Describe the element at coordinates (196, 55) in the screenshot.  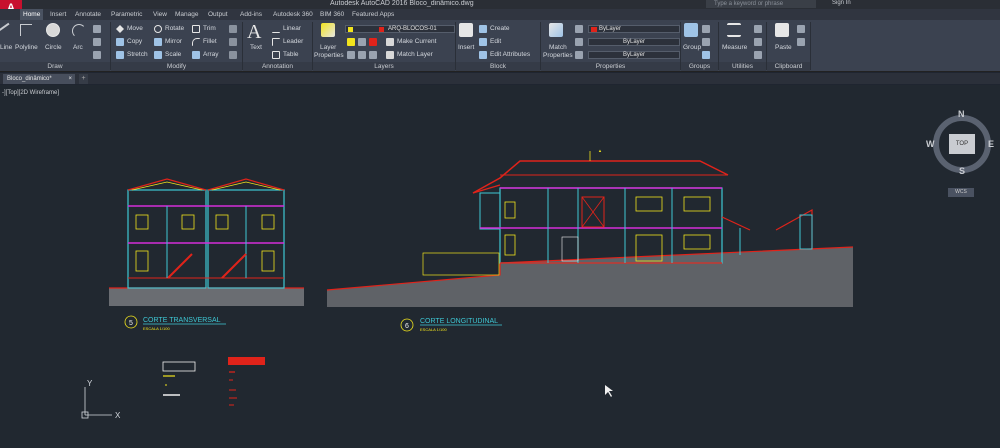
I see `array-icon` at that location.